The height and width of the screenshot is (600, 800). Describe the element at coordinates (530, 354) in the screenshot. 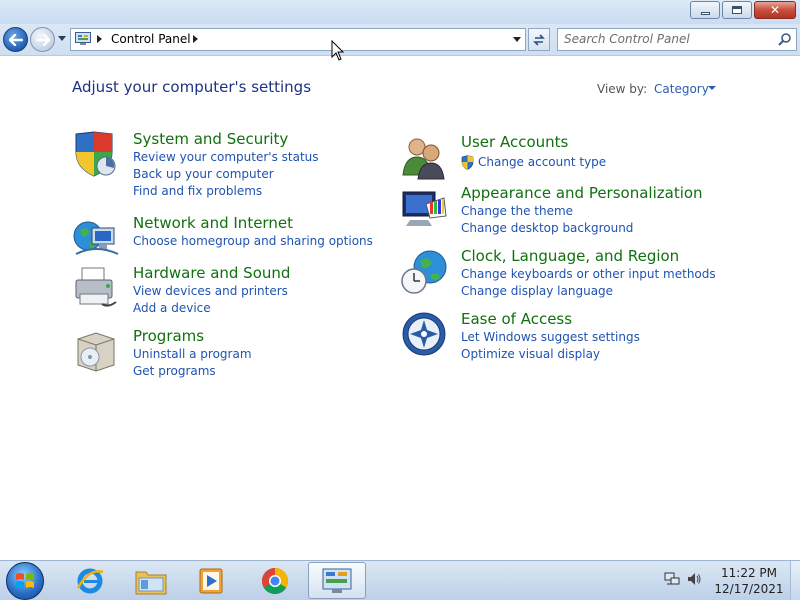

I see `link-optimize-visual-display: Optimize visual display` at that location.